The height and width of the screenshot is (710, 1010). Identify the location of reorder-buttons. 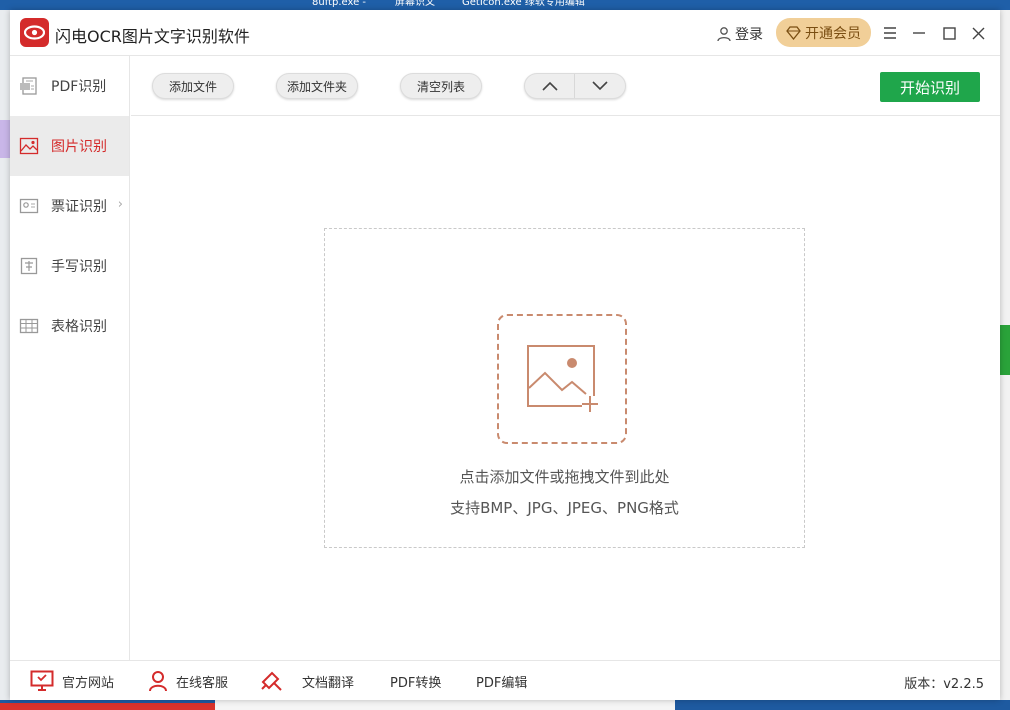
(575, 86).